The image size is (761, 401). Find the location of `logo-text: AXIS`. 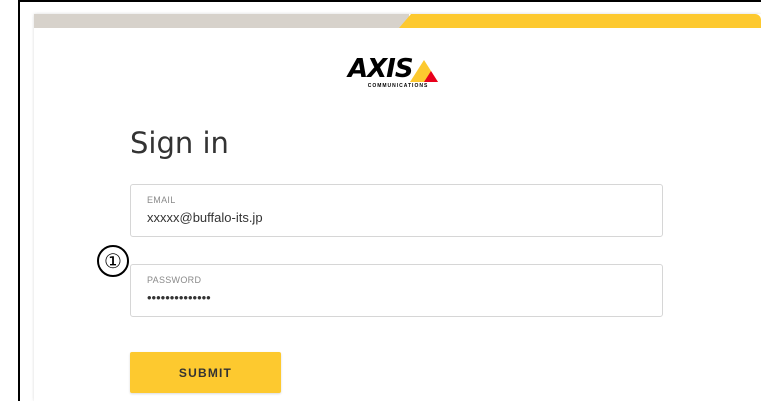

logo-text: AXIS is located at coordinates (381, 69).